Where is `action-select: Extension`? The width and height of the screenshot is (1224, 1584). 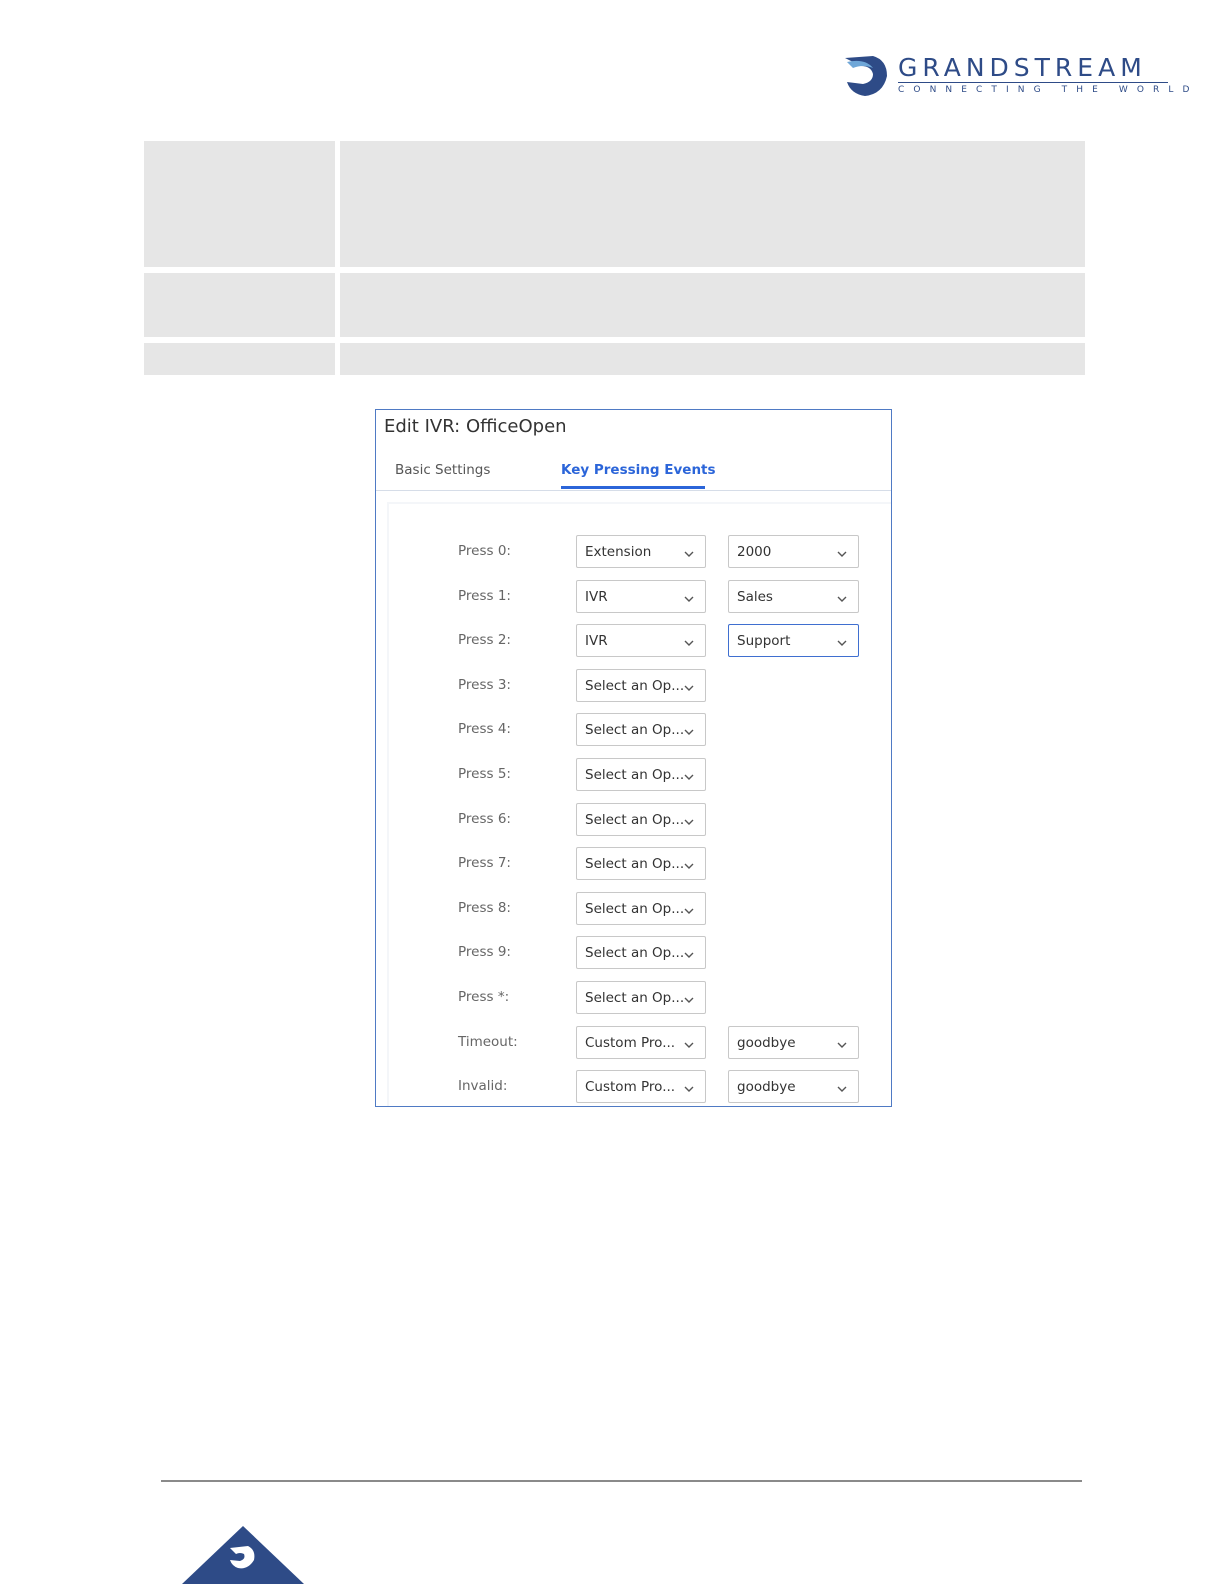 action-select: Extension is located at coordinates (641, 551).